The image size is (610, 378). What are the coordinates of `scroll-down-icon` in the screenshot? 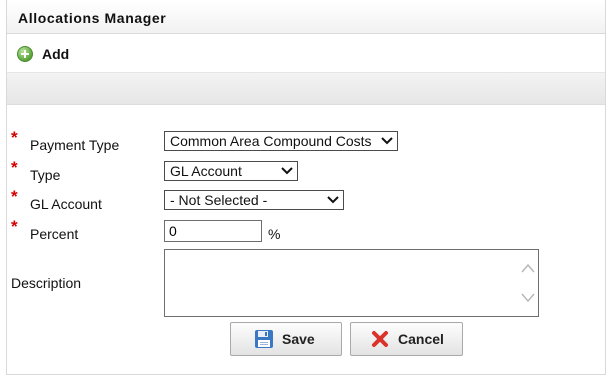 It's located at (528, 297).